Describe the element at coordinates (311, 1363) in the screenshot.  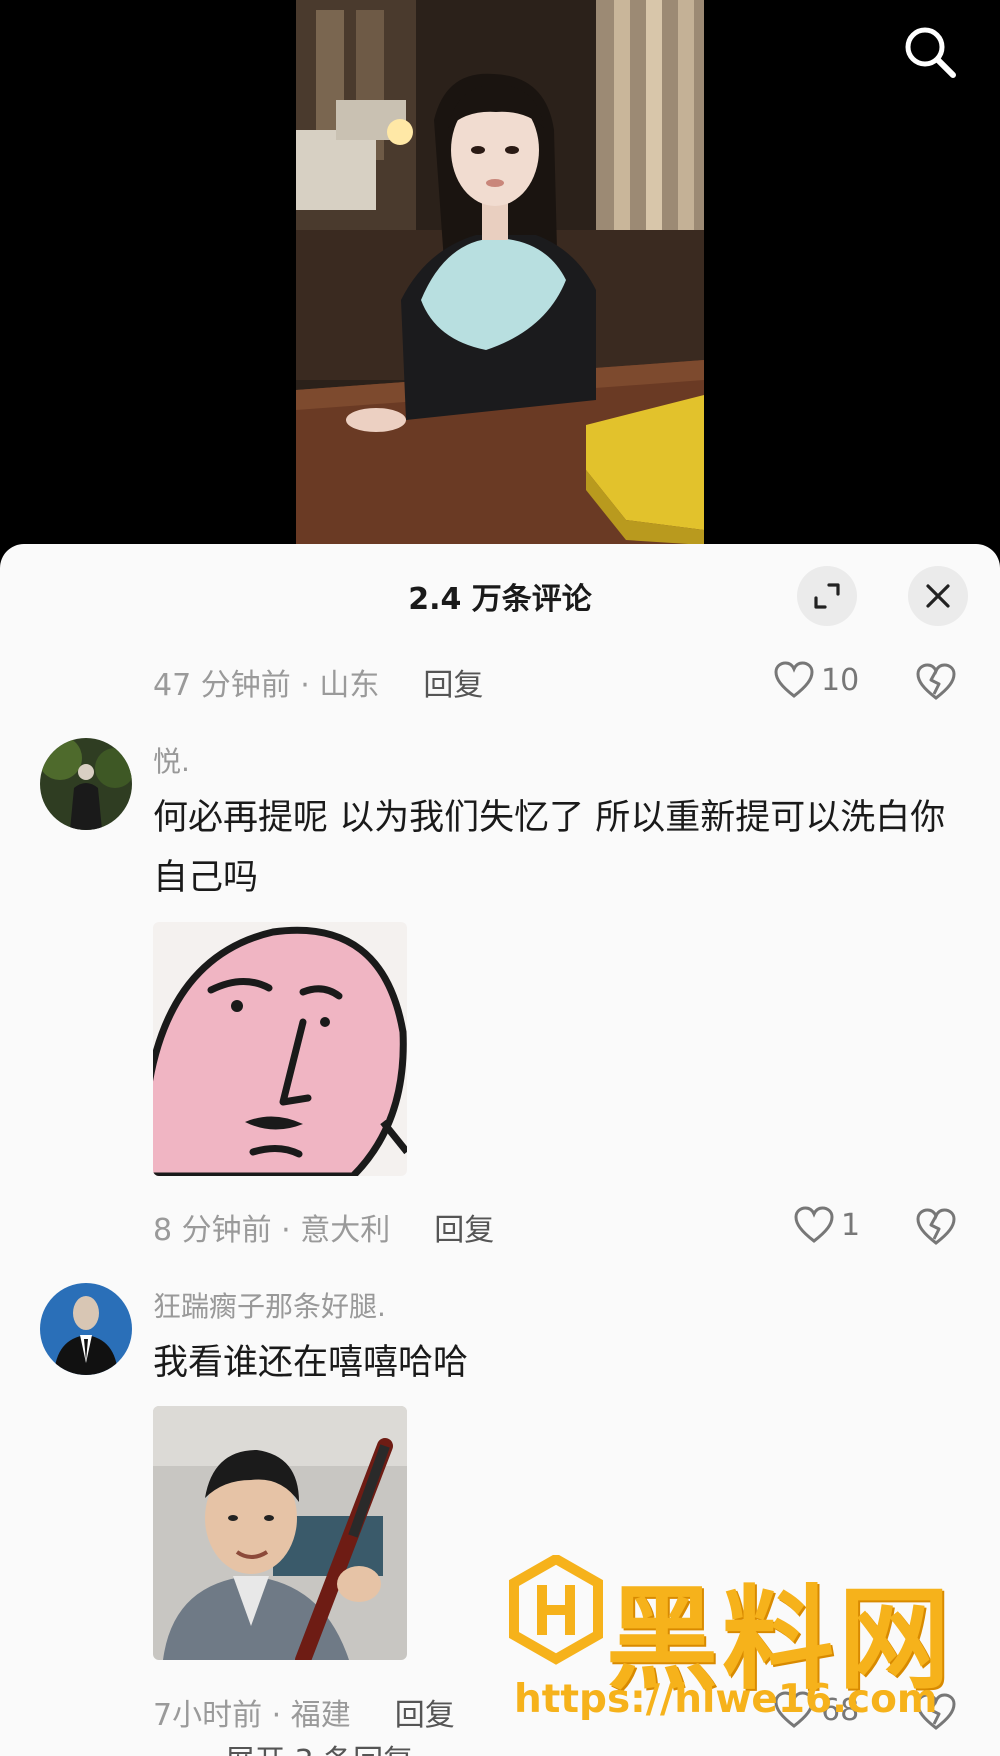
I see `comment-text: 我看谁还在嘻嘻哈哈` at that location.